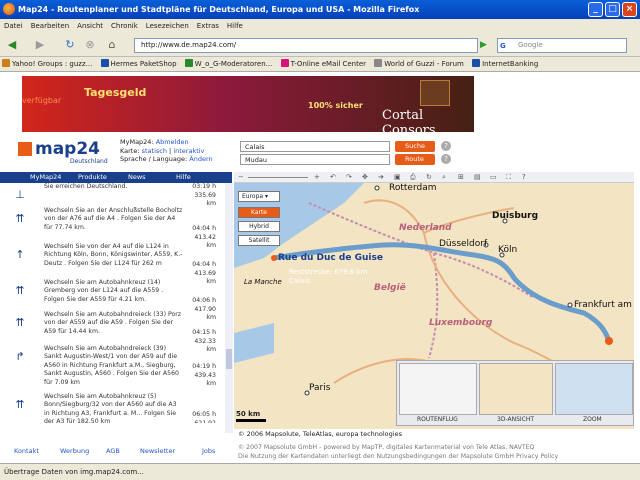 This screenshot has height=480, width=640. What do you see at coordinates (50, 26) in the screenshot?
I see `menu-bearbeiten: Bearbeiten` at bounding box center [50, 26].